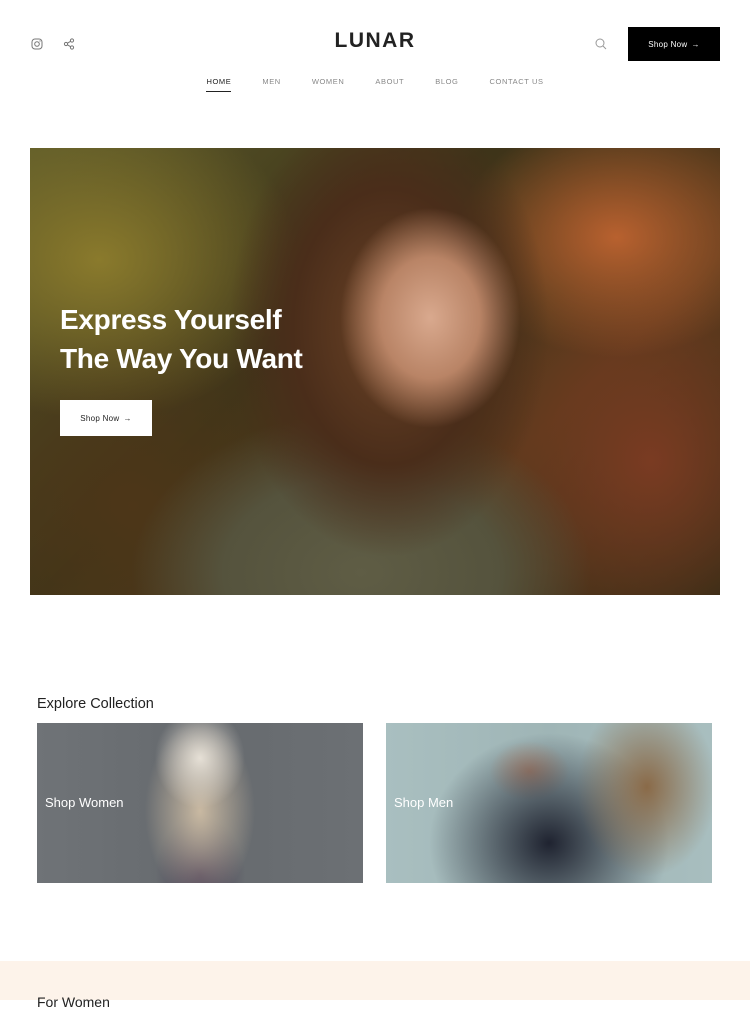 This screenshot has height=1010, width=750. I want to click on shop-women-label: Shop Women, so click(84, 802).